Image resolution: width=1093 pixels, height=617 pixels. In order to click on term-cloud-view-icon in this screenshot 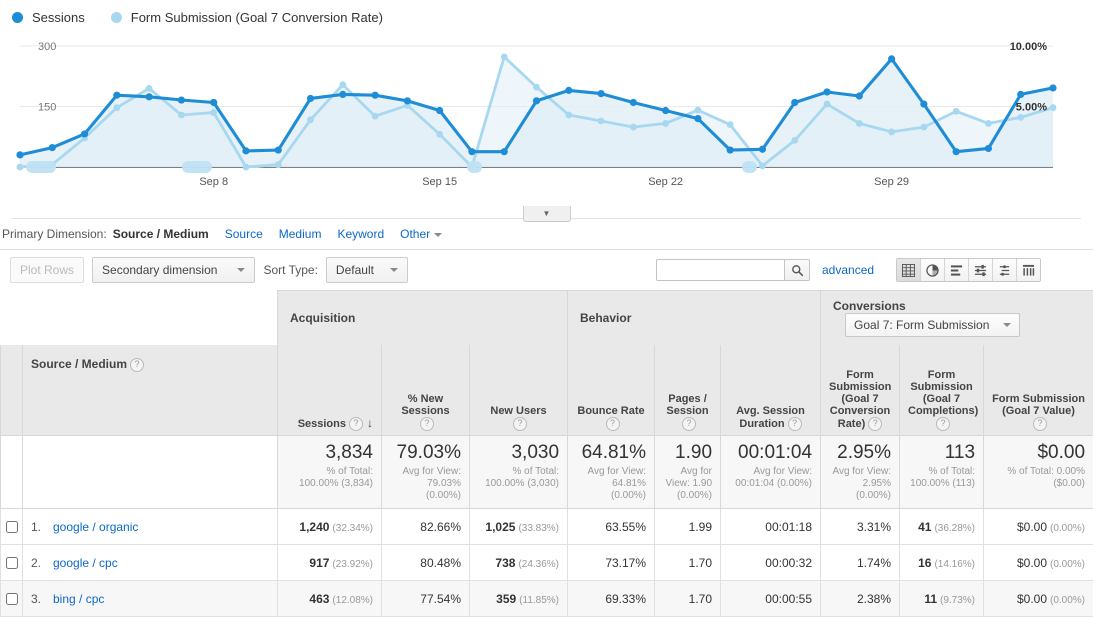, I will do `click(1005, 270)`.